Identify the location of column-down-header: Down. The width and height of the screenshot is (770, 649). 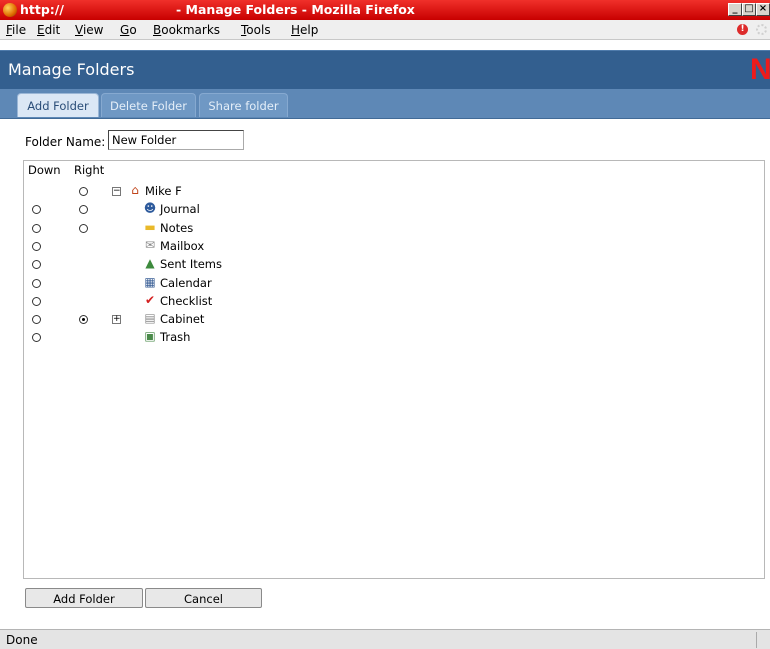
(44, 170).